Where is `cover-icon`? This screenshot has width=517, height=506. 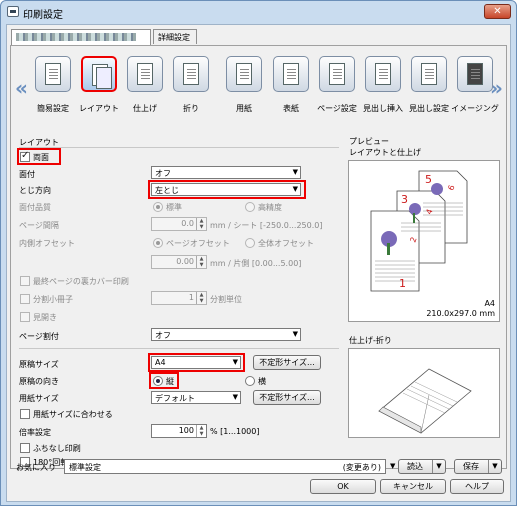 cover-icon is located at coordinates (291, 74).